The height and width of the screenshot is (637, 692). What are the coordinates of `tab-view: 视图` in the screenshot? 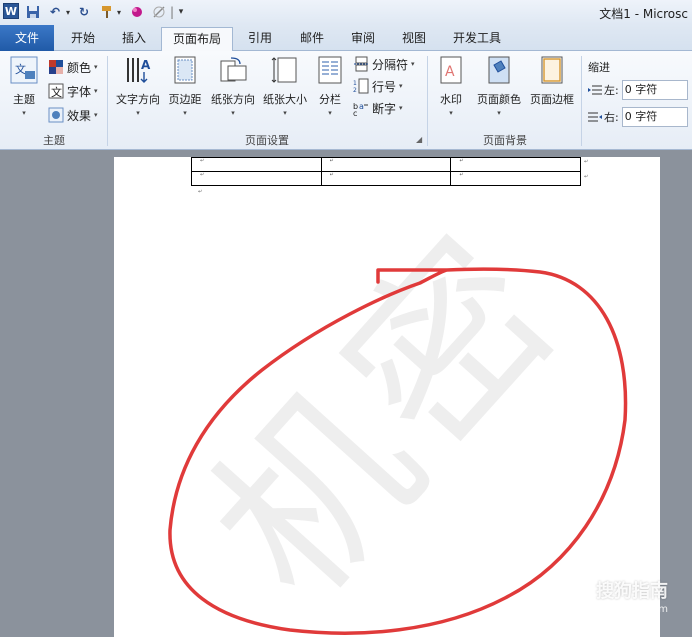 It's located at (414, 38).